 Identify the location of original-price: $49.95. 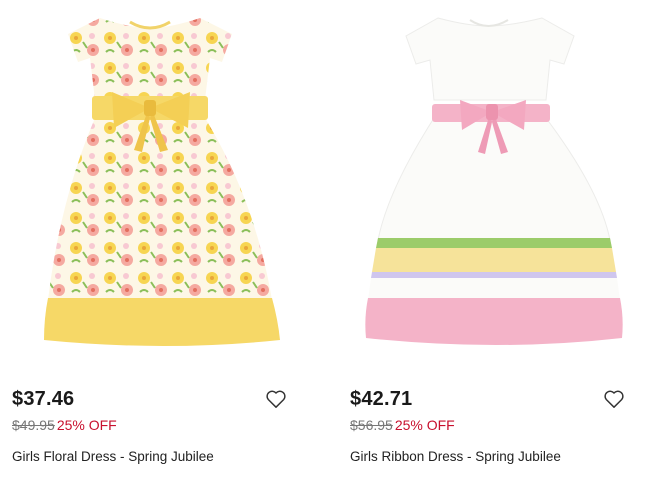
(33, 425).